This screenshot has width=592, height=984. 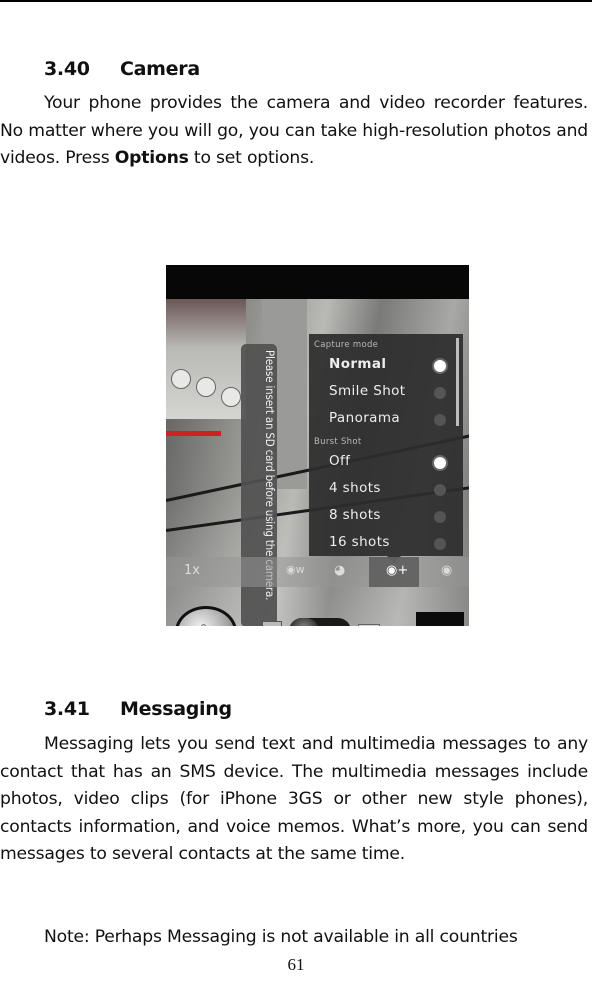 What do you see at coordinates (338, 442) in the screenshot?
I see `burst-shot-label: Burst Shot` at bounding box center [338, 442].